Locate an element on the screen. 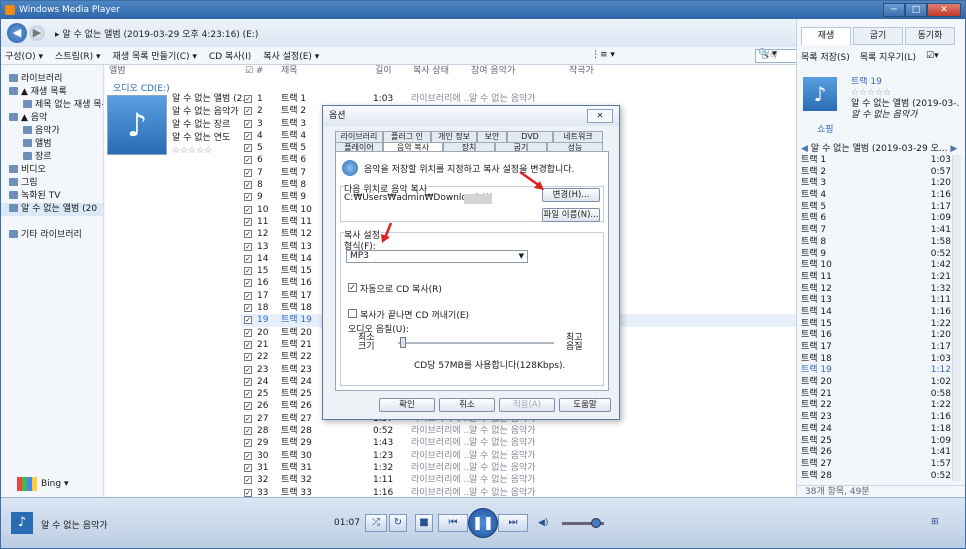 The width and height of the screenshot is (966, 549). shop-link: 쇼핑 is located at coordinates (825, 128).